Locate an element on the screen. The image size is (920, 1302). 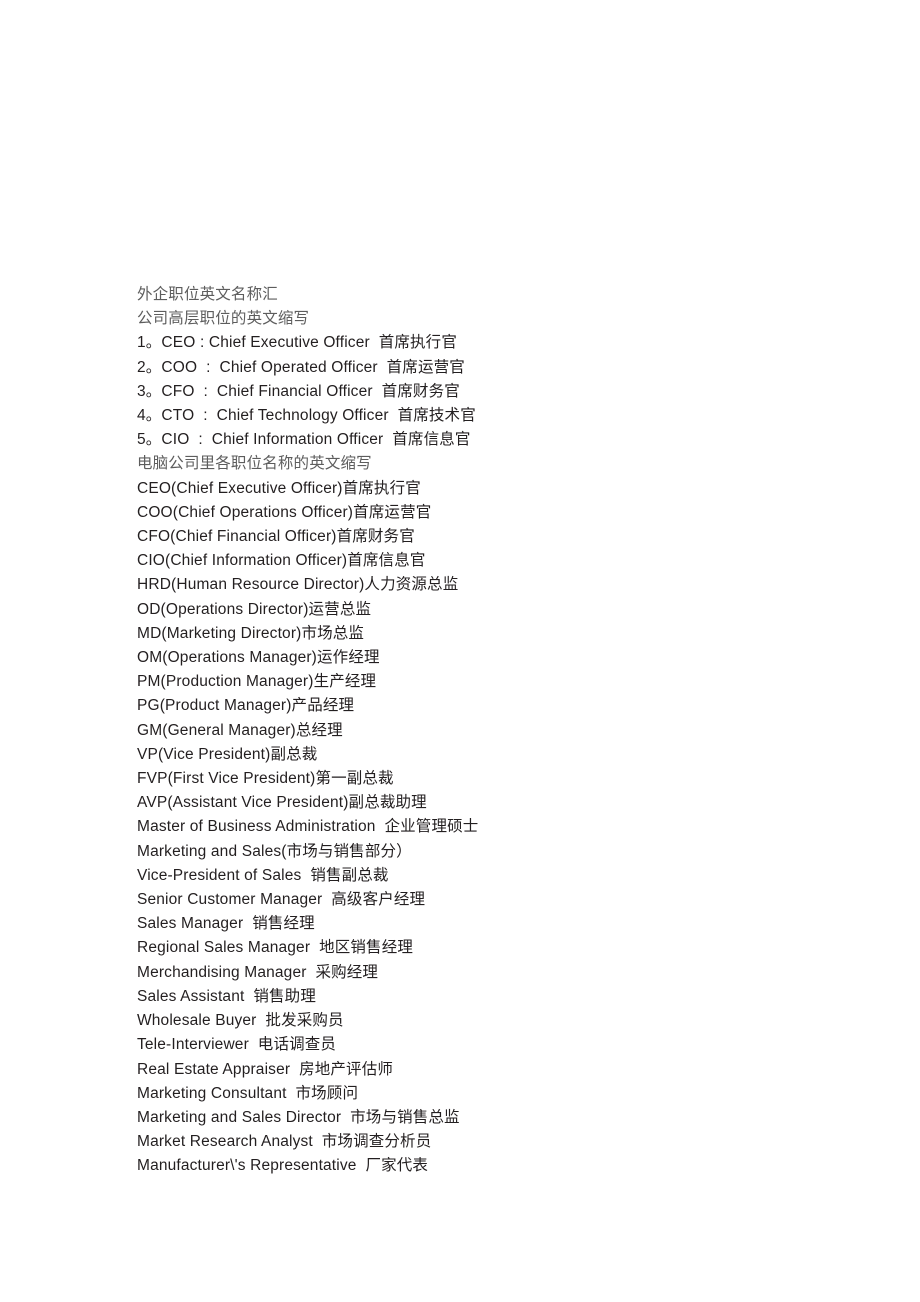
document-line: VP(Vice President)副总裁 is located at coordinates (227, 754).